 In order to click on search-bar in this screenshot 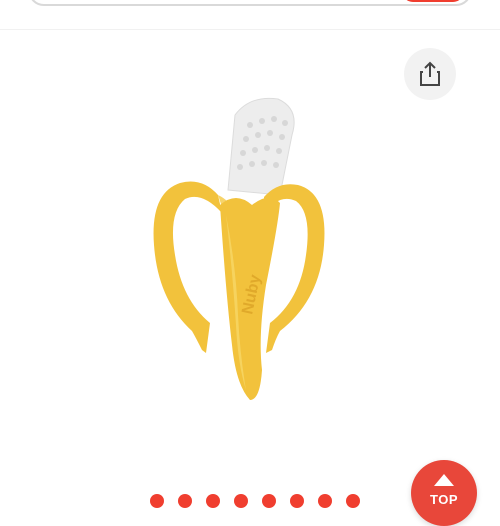, I will do `click(250, 3)`.